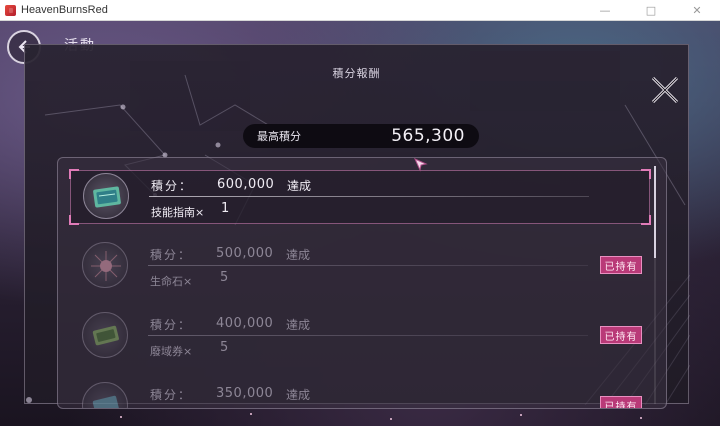 Image resolution: width=720 pixels, height=426 pixels. Describe the element at coordinates (421, 165) in the screenshot. I see `mouse-cursor-icon` at that location.